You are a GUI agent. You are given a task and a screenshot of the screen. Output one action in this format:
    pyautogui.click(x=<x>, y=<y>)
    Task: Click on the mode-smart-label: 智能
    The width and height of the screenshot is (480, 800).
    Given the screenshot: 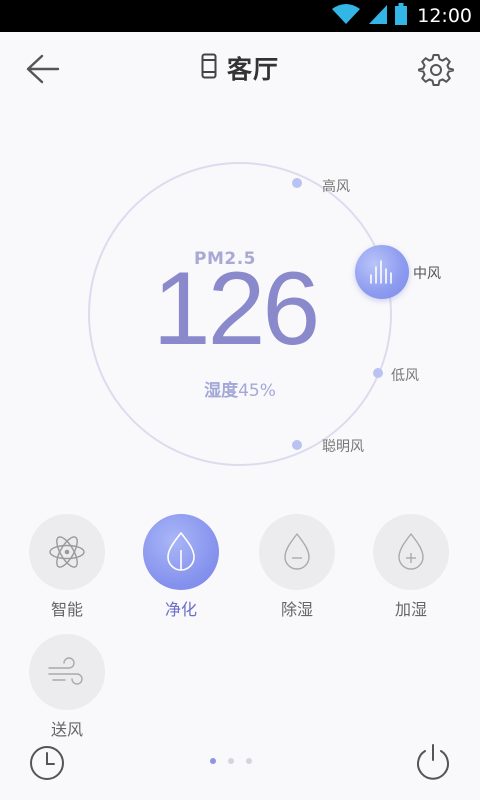 What is the action you would take?
    pyautogui.click(x=66, y=609)
    